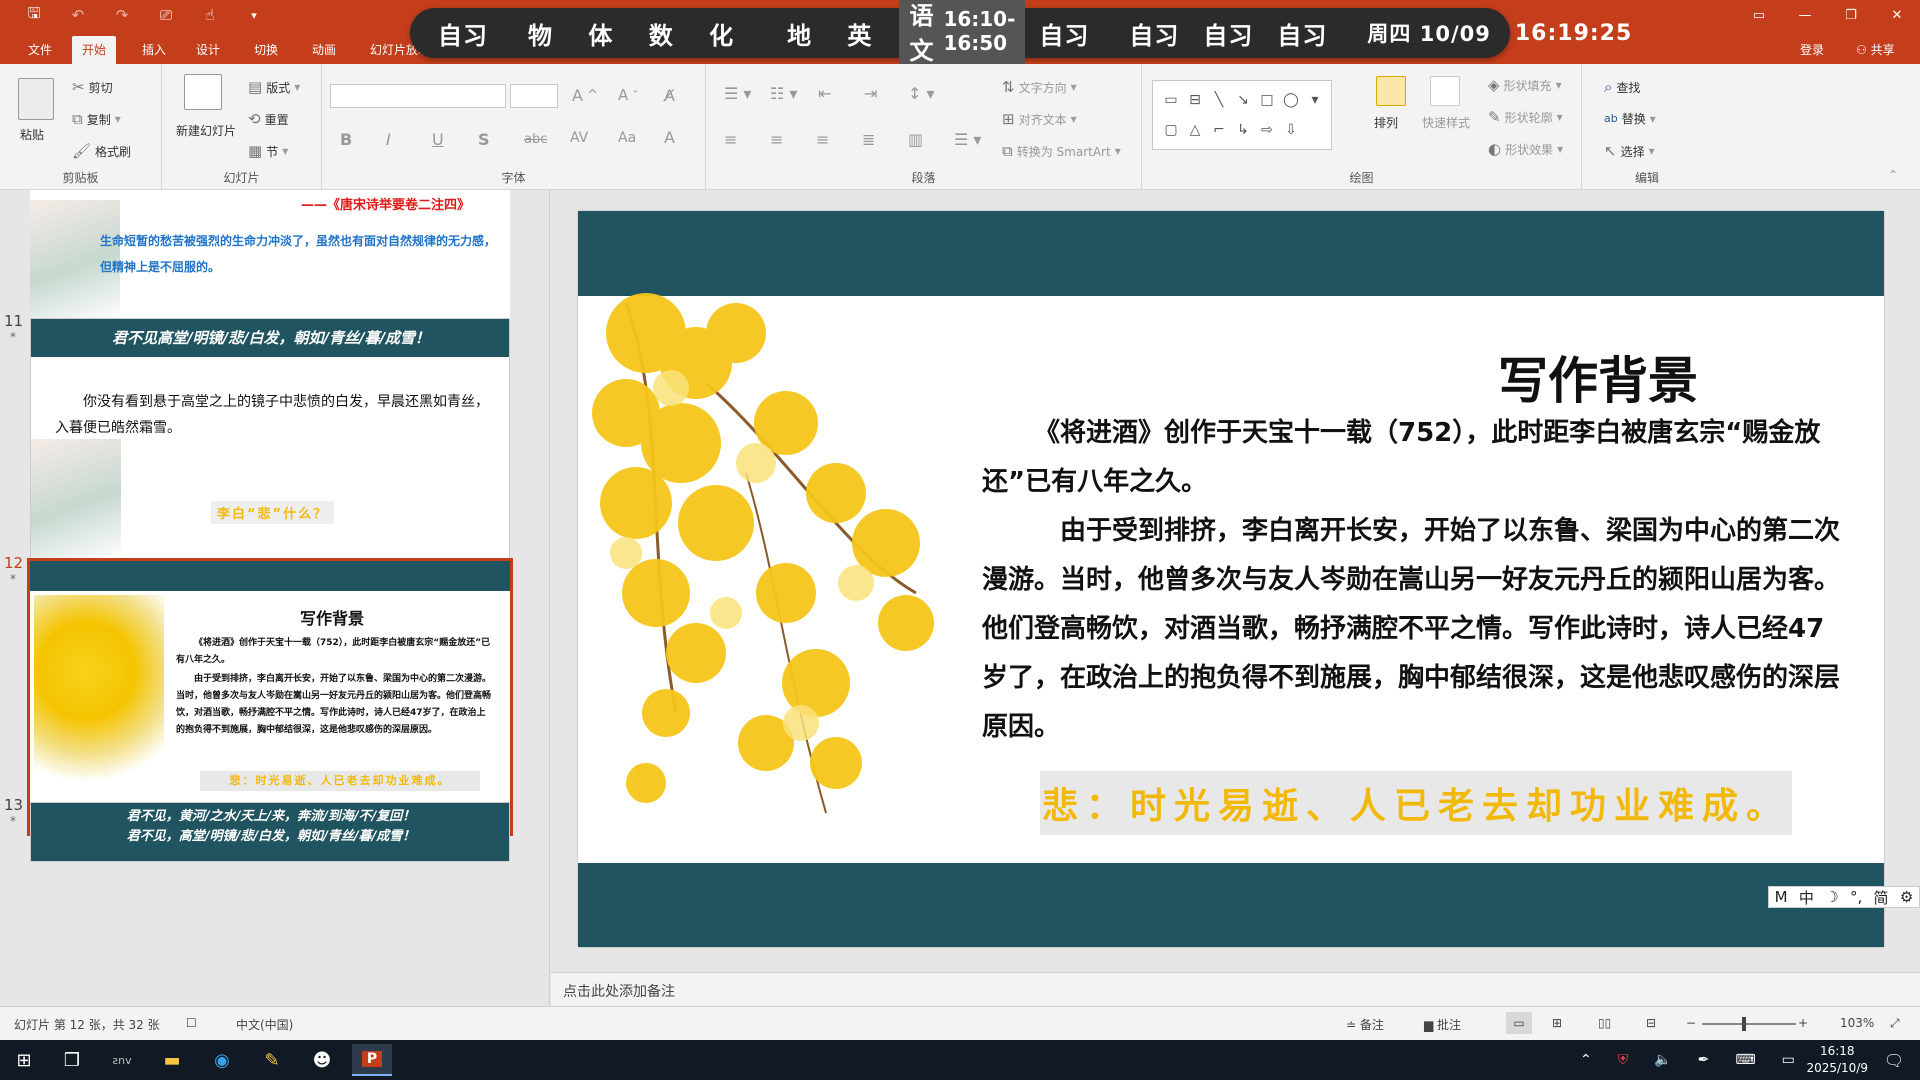 The width and height of the screenshot is (1920, 1080). I want to click on align-center-icon: ≡, so click(776, 139).